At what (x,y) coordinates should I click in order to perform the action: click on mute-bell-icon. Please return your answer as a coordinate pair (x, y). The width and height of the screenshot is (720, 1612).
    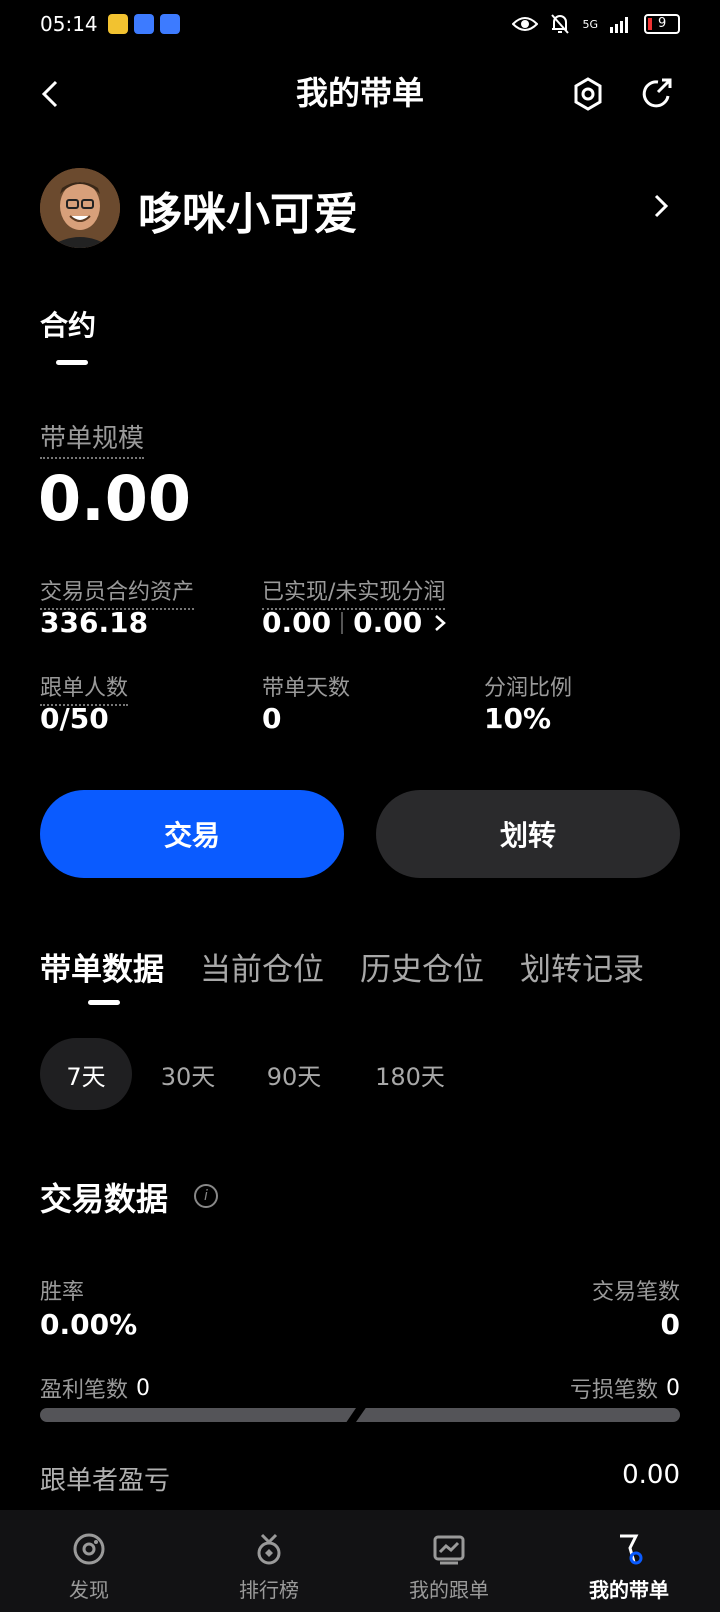
    Looking at the image, I should click on (560, 24).